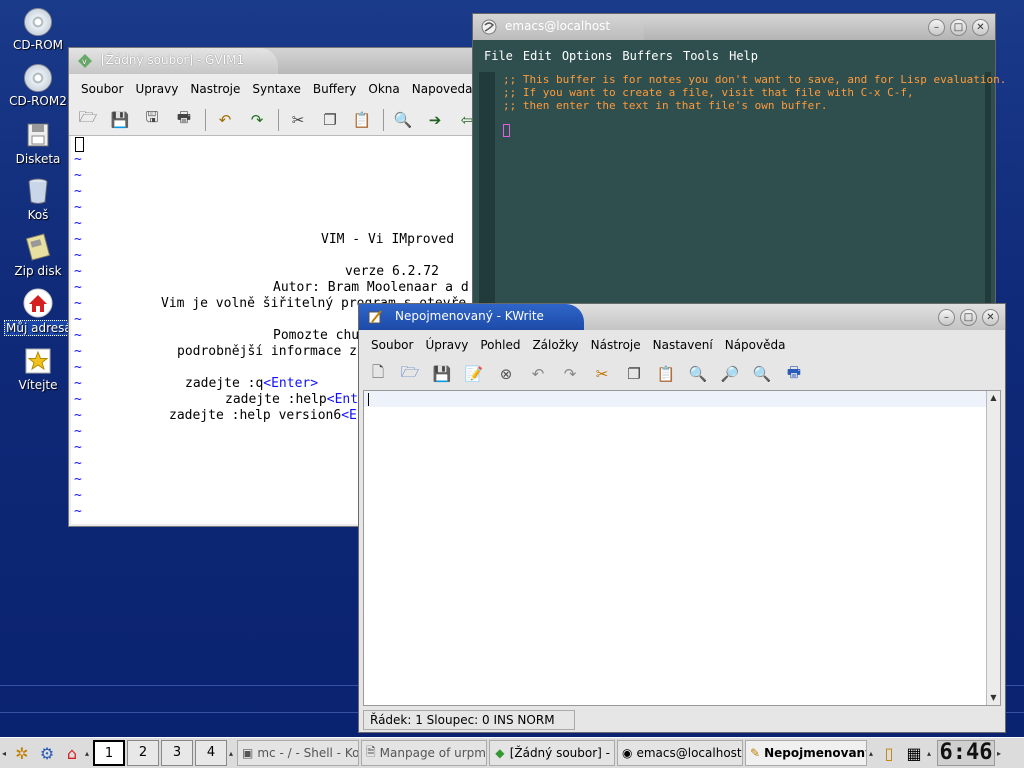 The width and height of the screenshot is (1024, 768). I want to click on task-mc-shell: ▣ mc - / - Shell - Ko, so click(298, 753).